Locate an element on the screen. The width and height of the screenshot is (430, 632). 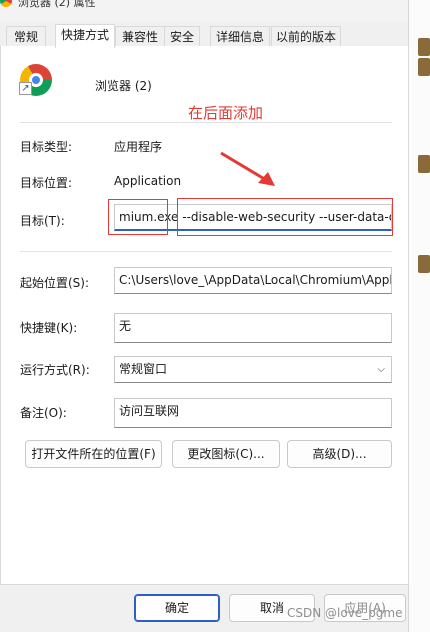
title-bar: 浏览器 (2) 属性 is located at coordinates (204, 11).